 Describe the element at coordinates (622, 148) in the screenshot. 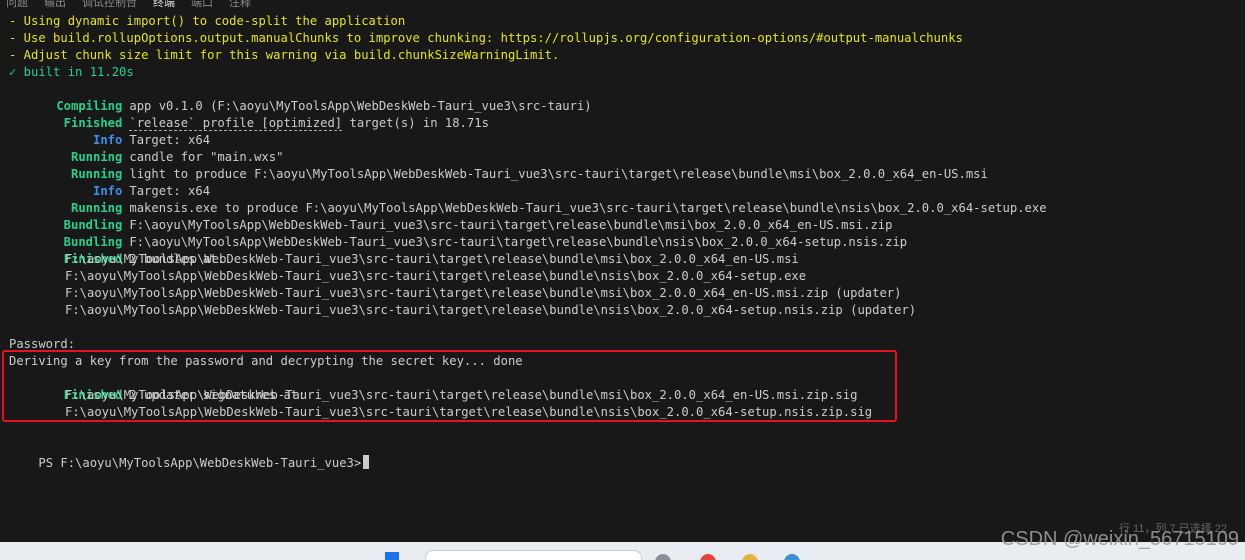

I see `terminal-line-running: Running candle for "main.wxs"` at that location.